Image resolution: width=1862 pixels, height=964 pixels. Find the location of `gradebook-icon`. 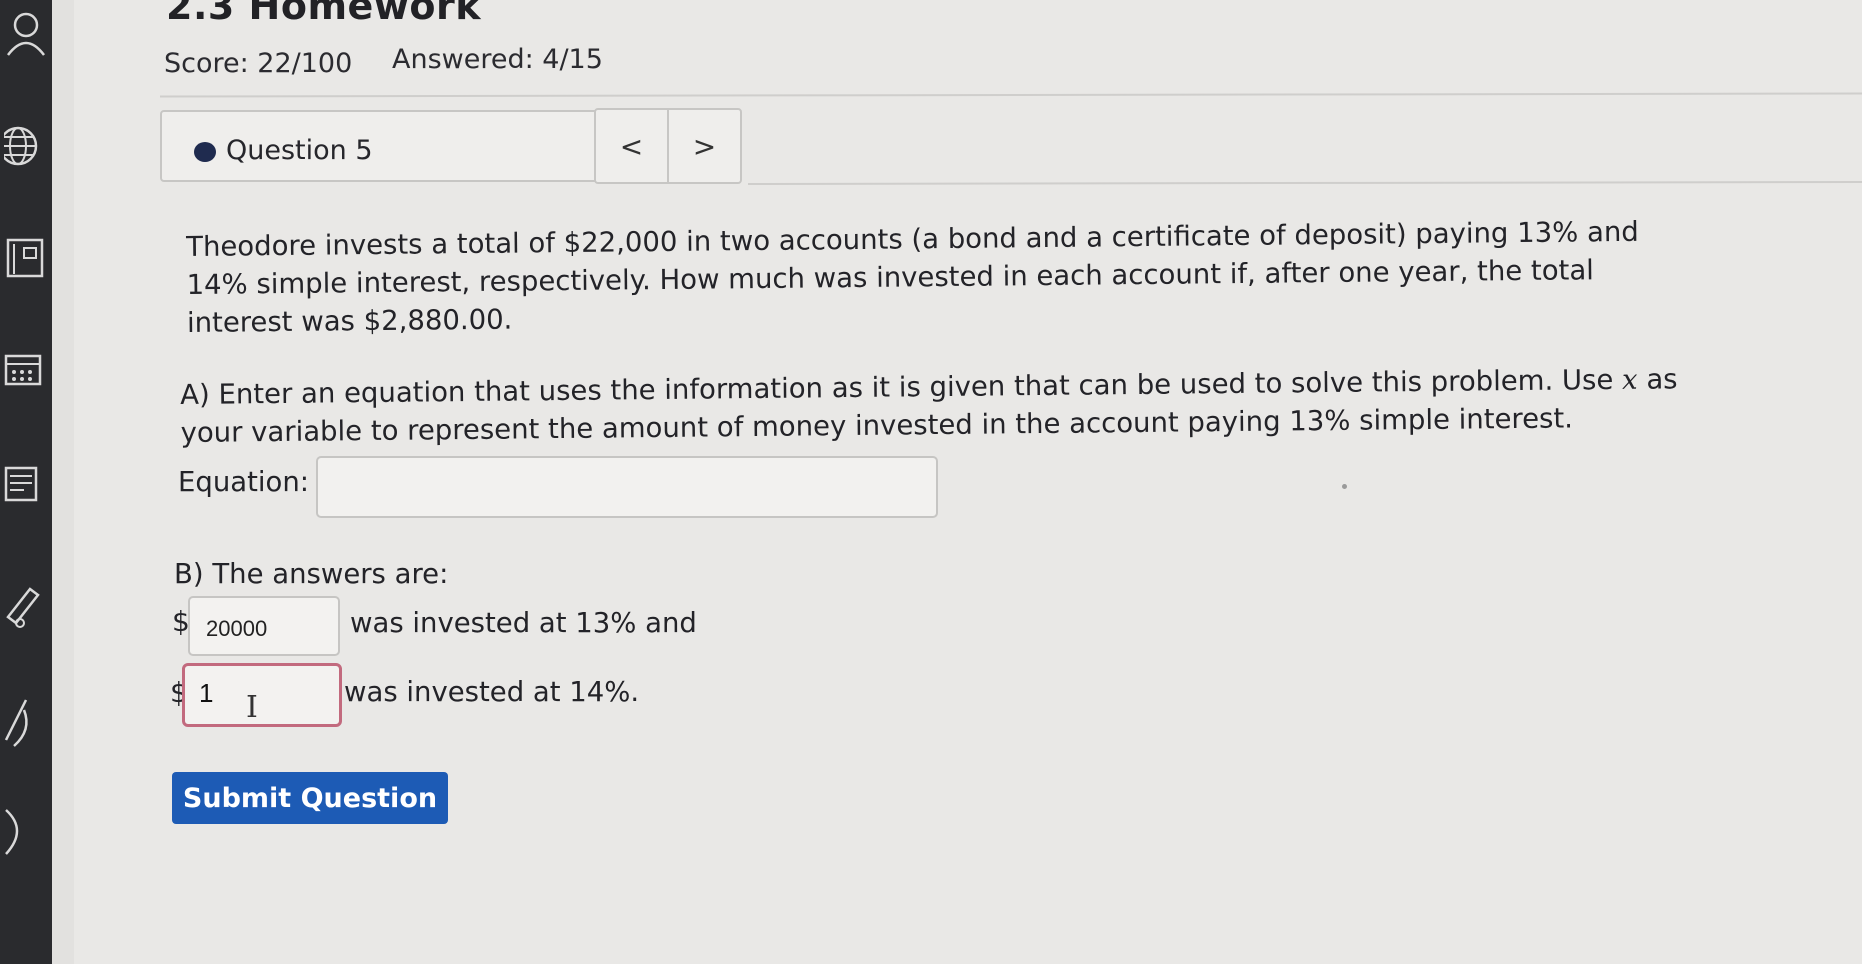

gradebook-icon is located at coordinates (26, 258).